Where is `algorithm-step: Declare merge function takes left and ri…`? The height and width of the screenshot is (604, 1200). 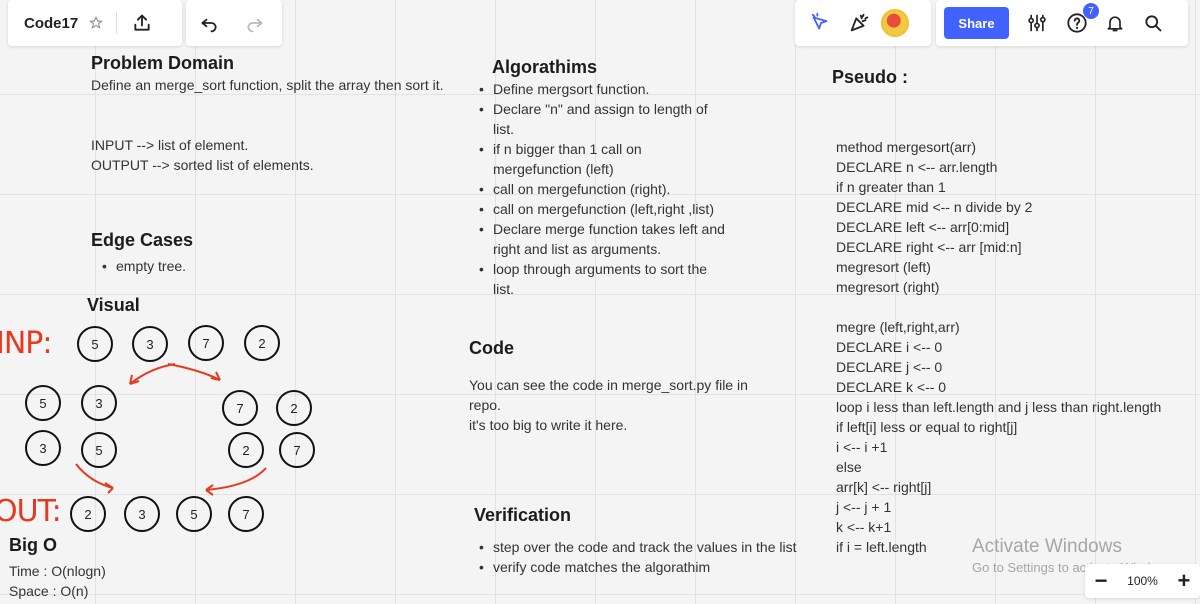 algorithm-step: Declare merge function takes left and ri… is located at coordinates (602, 239).